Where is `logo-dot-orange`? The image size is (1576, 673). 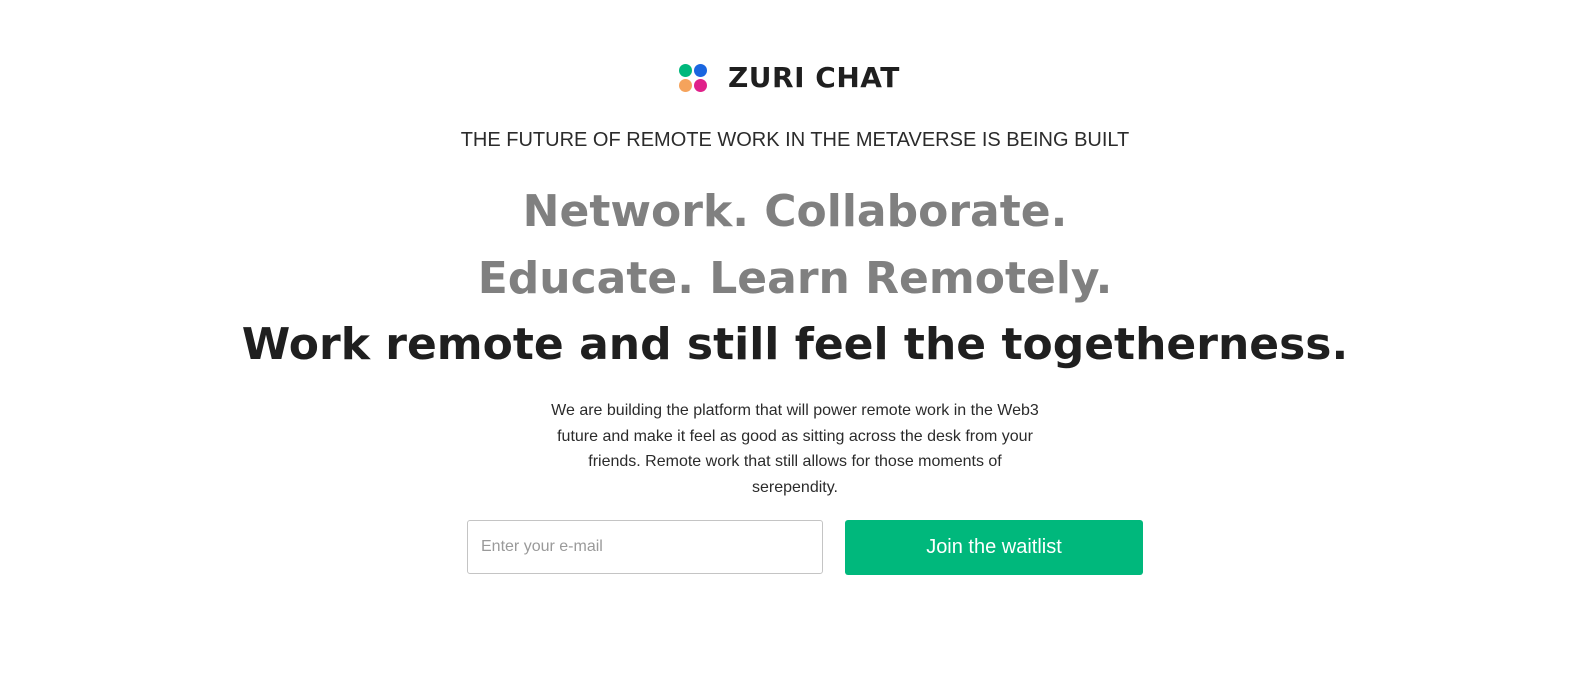 logo-dot-orange is located at coordinates (685, 85).